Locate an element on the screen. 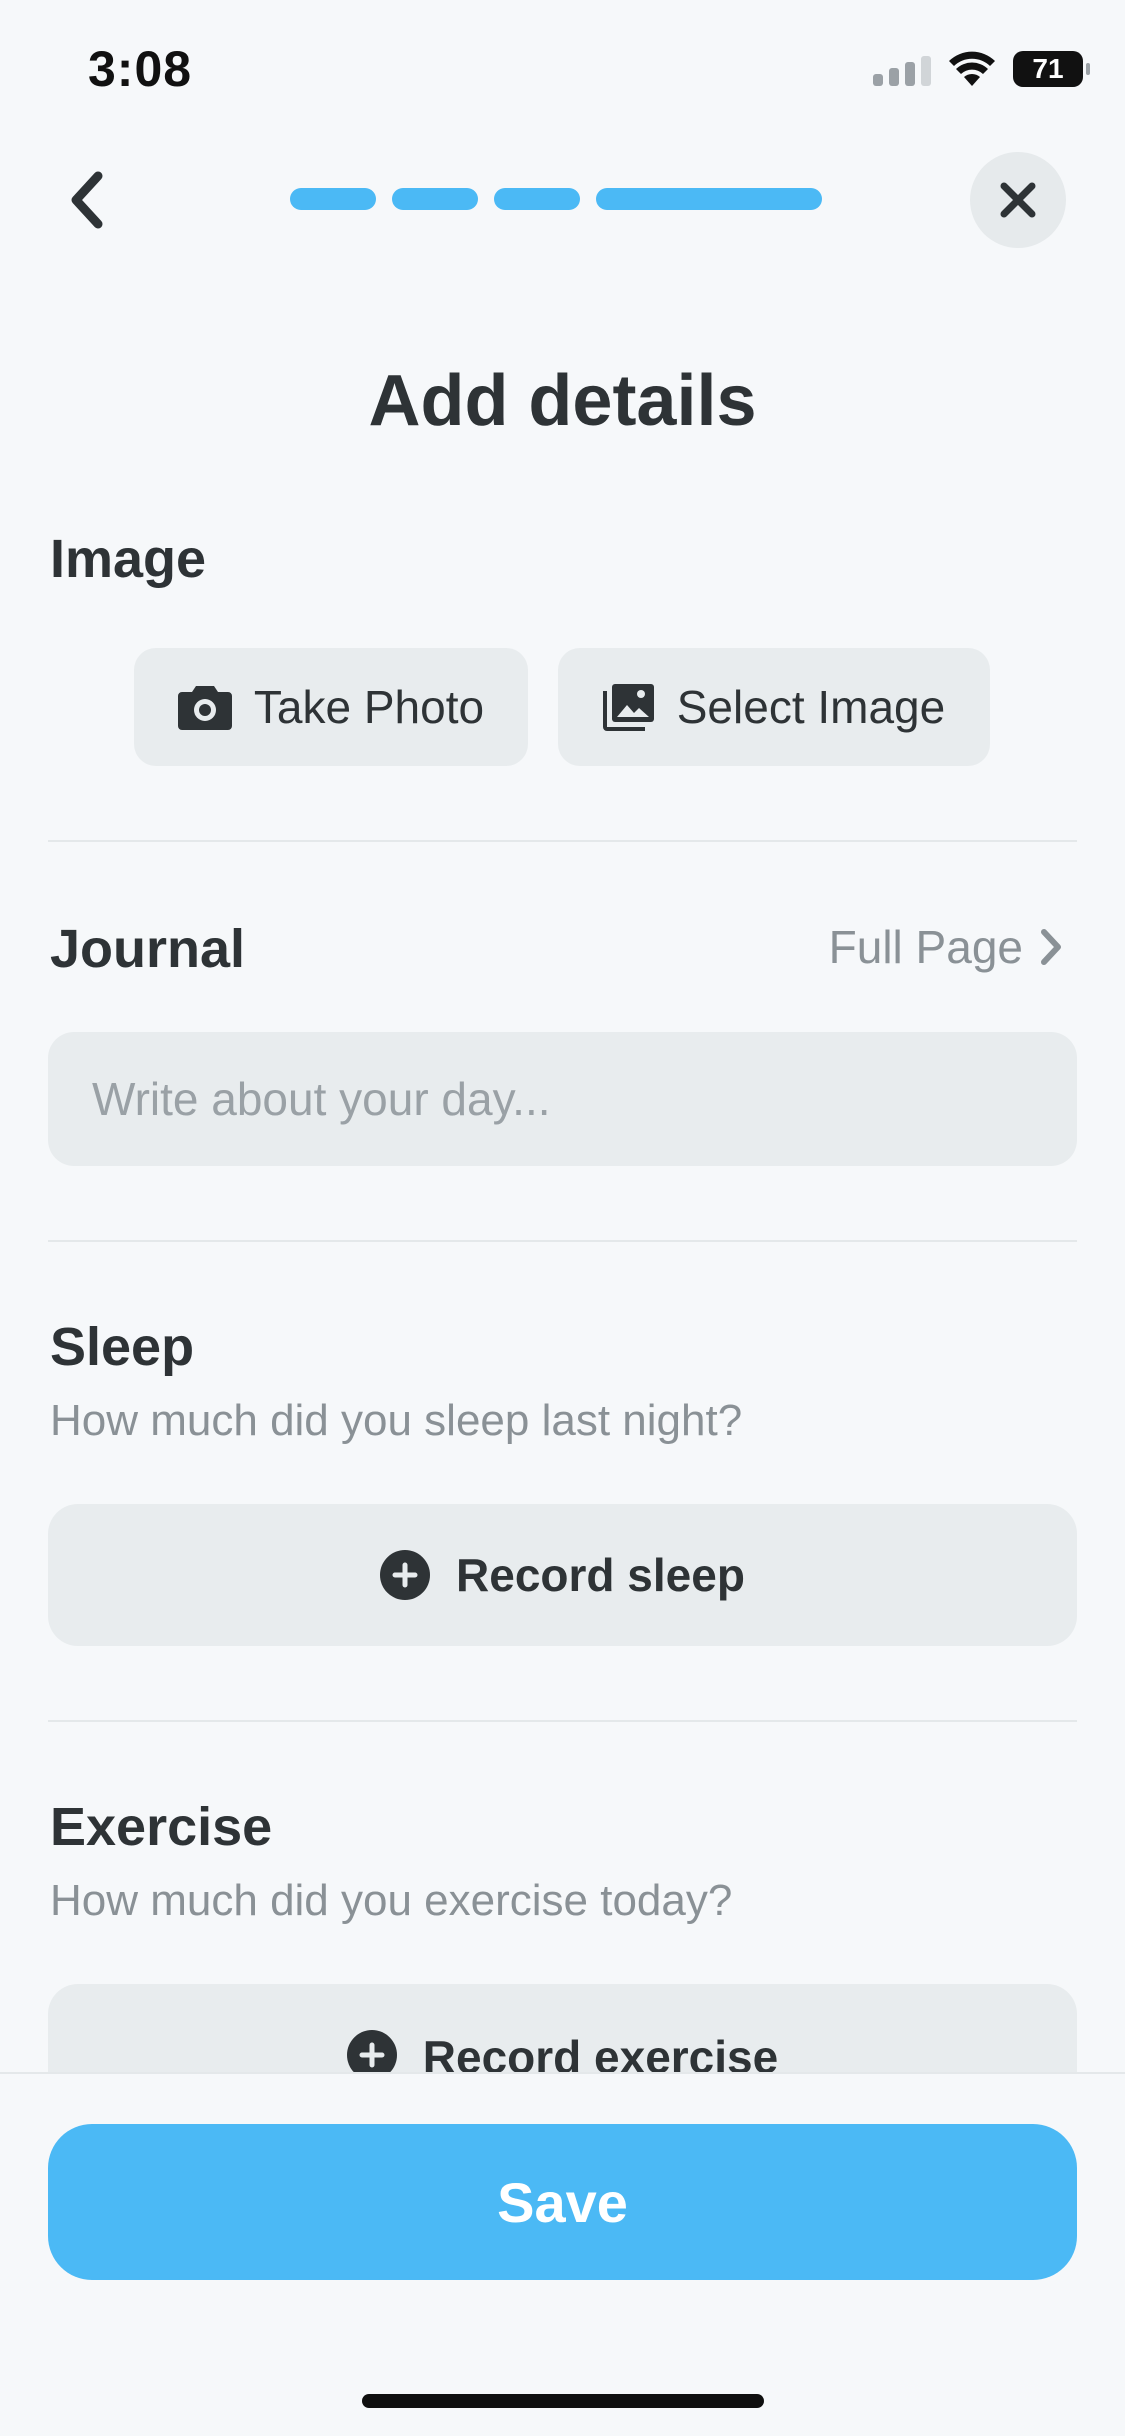 This screenshot has height=2436, width=1125. image-section-title: Image is located at coordinates (128, 559).